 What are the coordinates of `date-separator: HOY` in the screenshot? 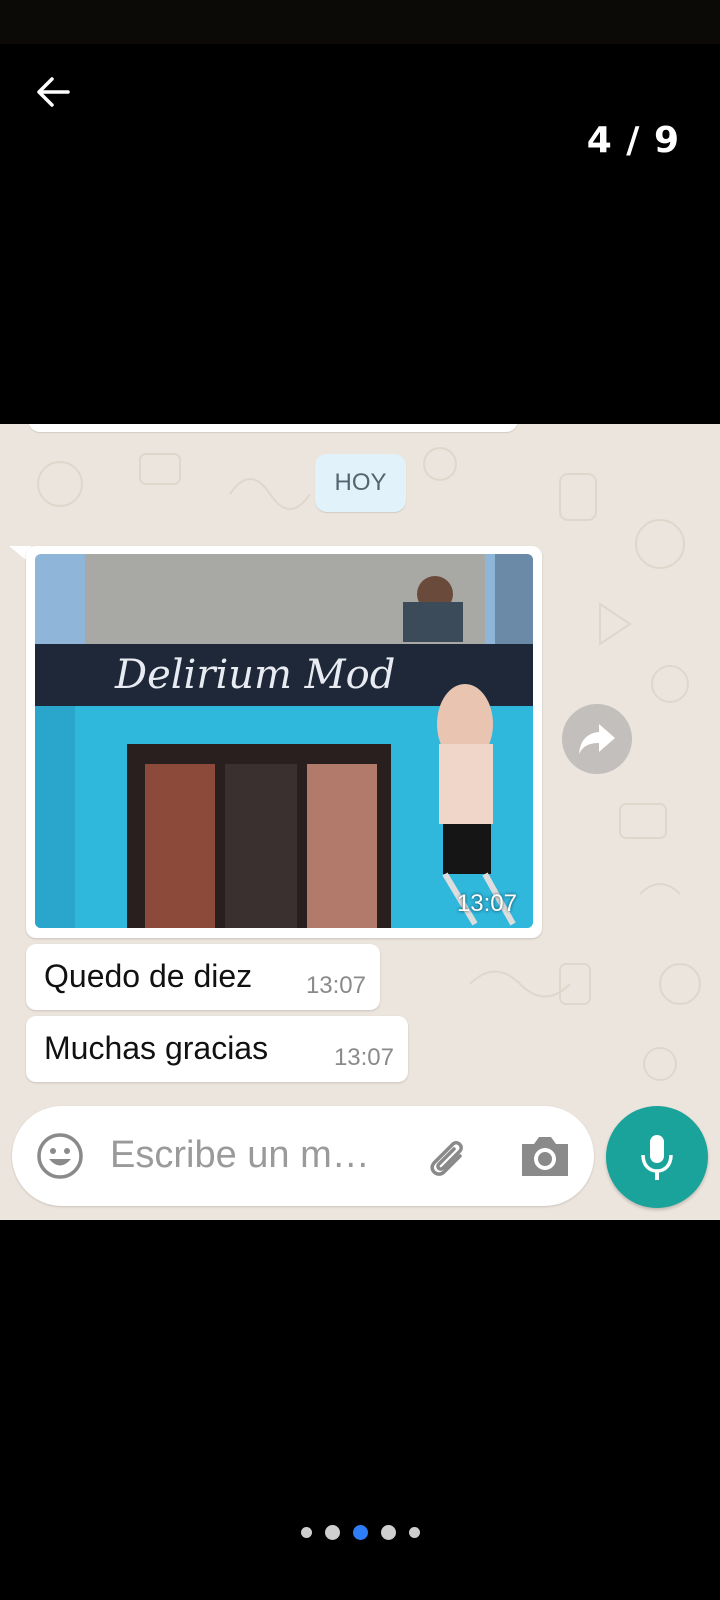 It's located at (360, 483).